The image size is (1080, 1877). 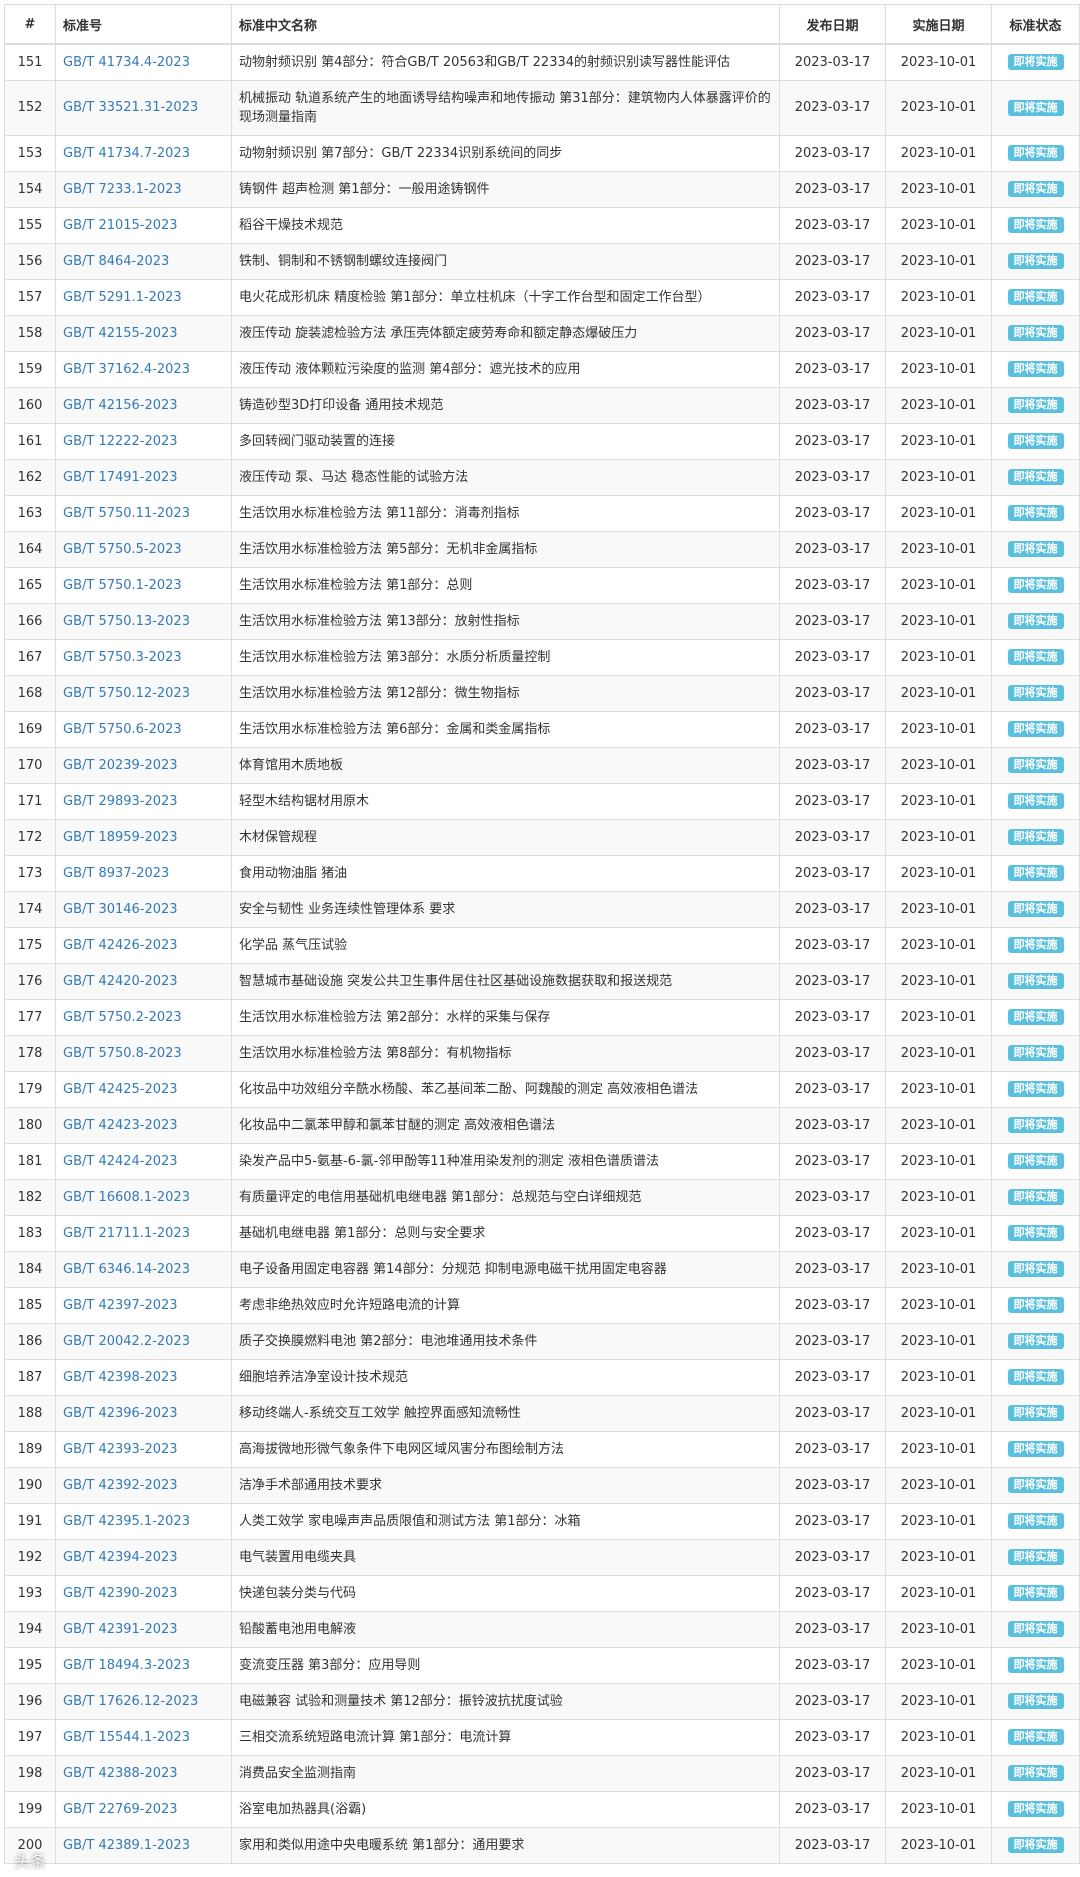 What do you see at coordinates (143, 945) in the screenshot?
I see `standard-code-link: GB/T 42426-2023` at bounding box center [143, 945].